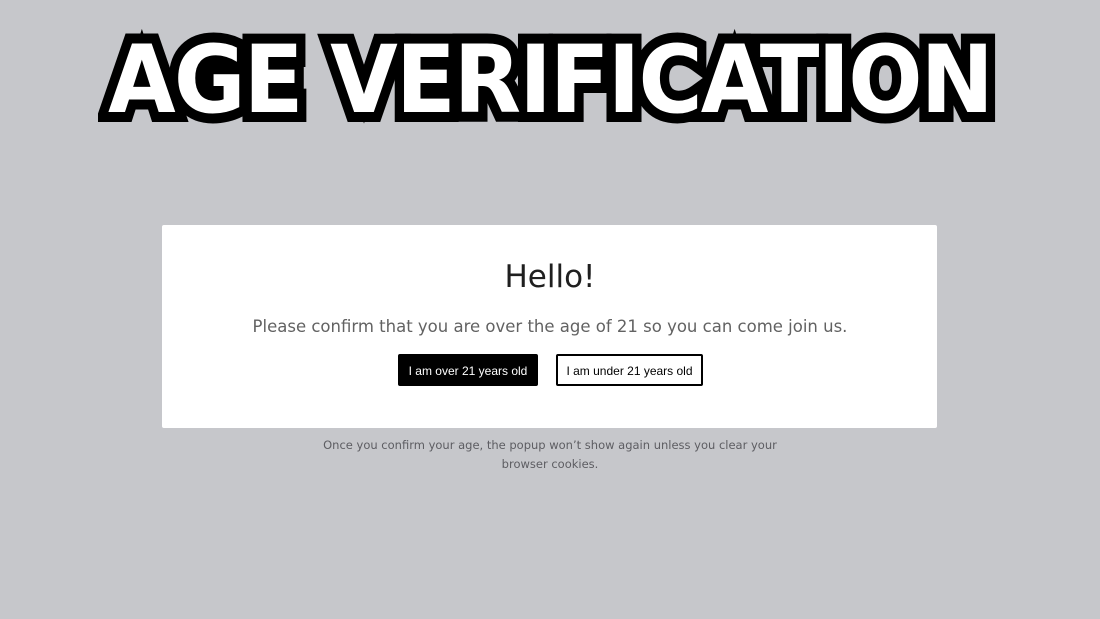 Image resolution: width=1100 pixels, height=619 pixels. I want to click on over-21-button: I am over 21 years old, so click(468, 370).